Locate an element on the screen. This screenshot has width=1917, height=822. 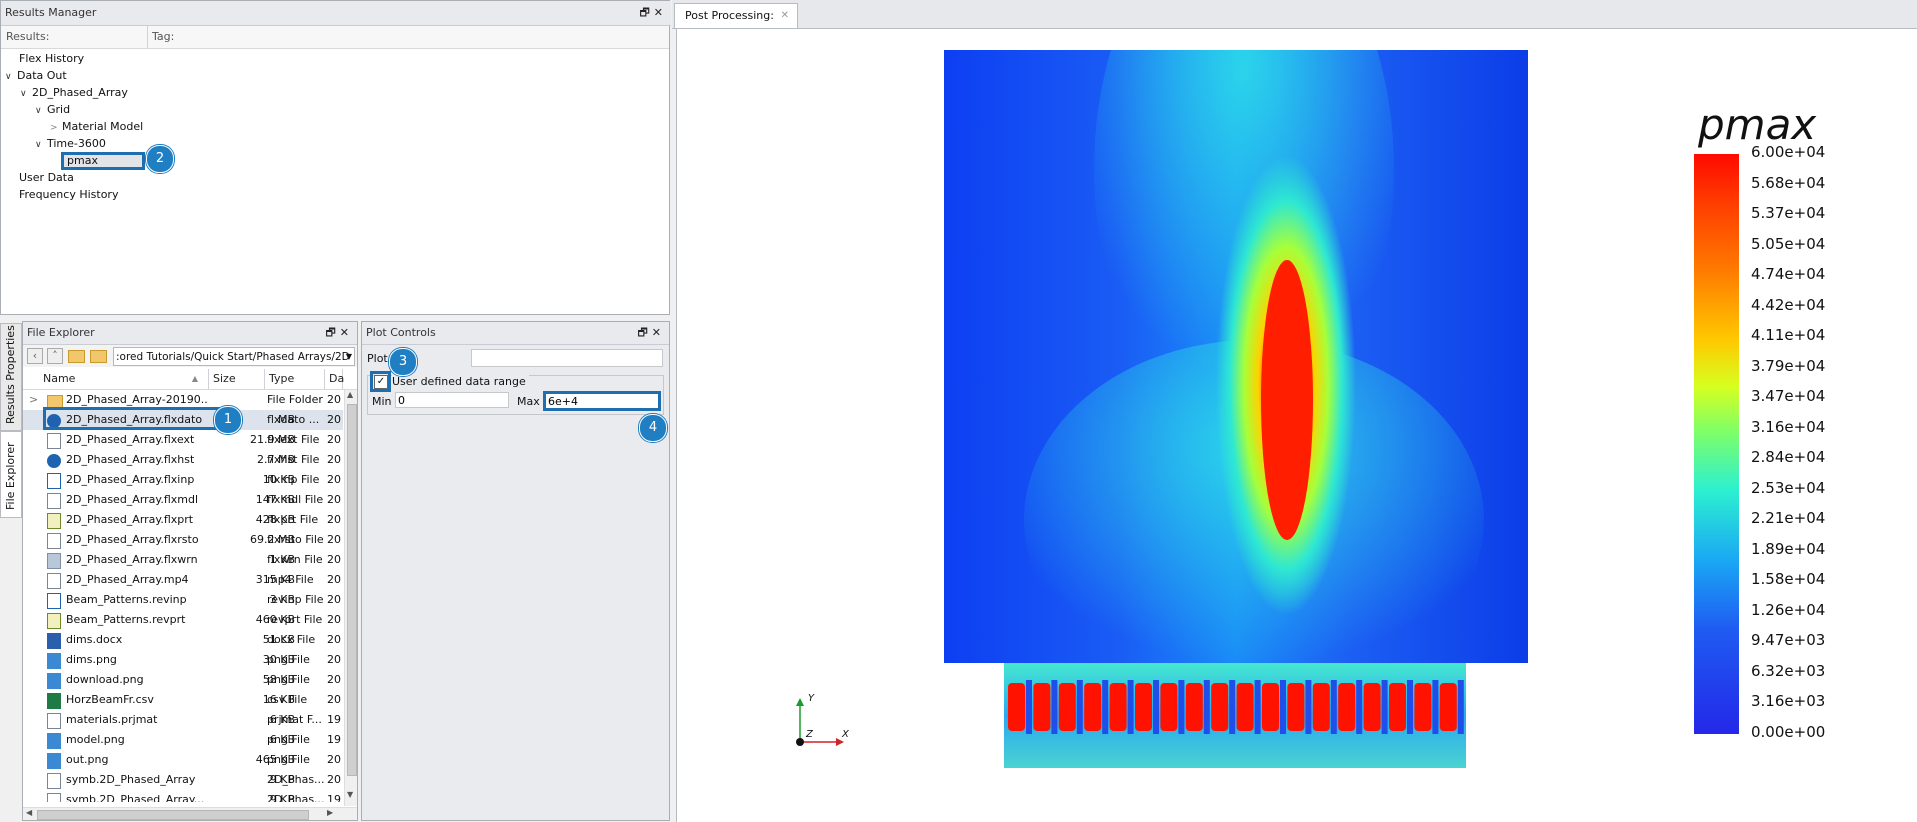
legend-tick-label: 3.16e+04 is located at coordinates (1788, 426).